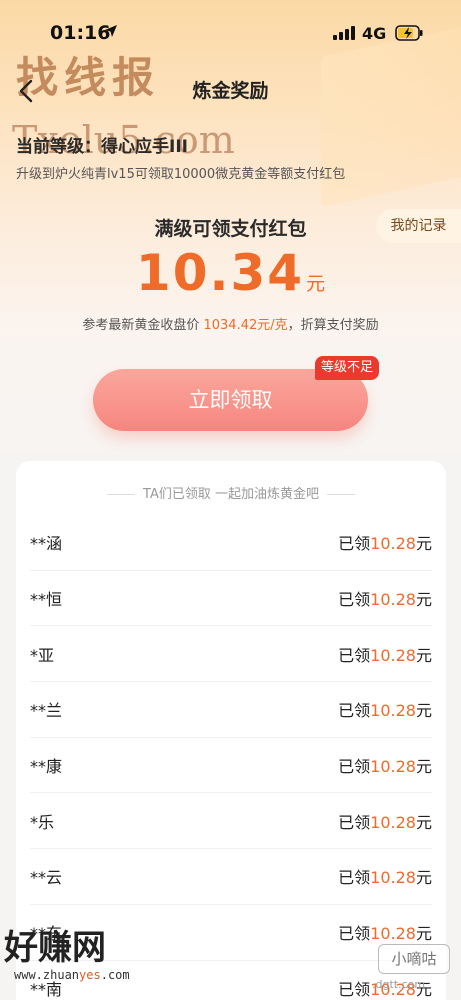 This screenshot has width=461, height=1000. What do you see at coordinates (347, 368) in the screenshot?
I see `level-insufficient-badge: 等级不足` at bounding box center [347, 368].